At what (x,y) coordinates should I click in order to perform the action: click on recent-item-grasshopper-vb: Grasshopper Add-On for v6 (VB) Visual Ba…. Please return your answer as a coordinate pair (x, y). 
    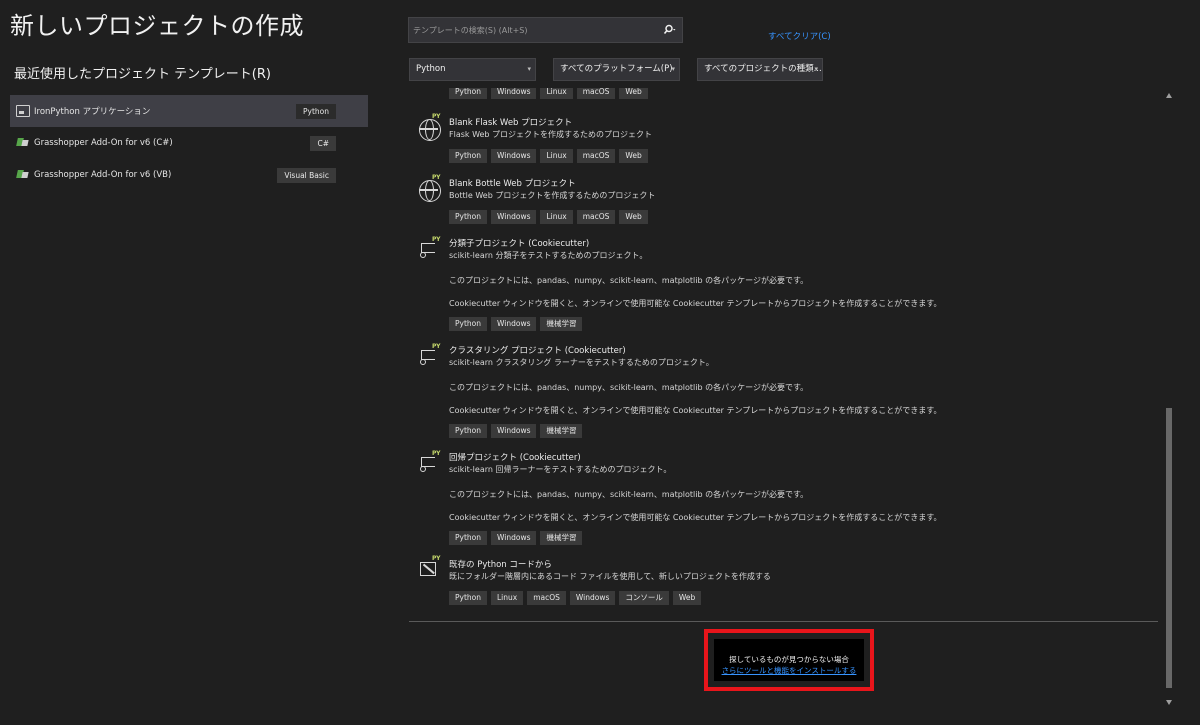
    Looking at the image, I should click on (189, 175).